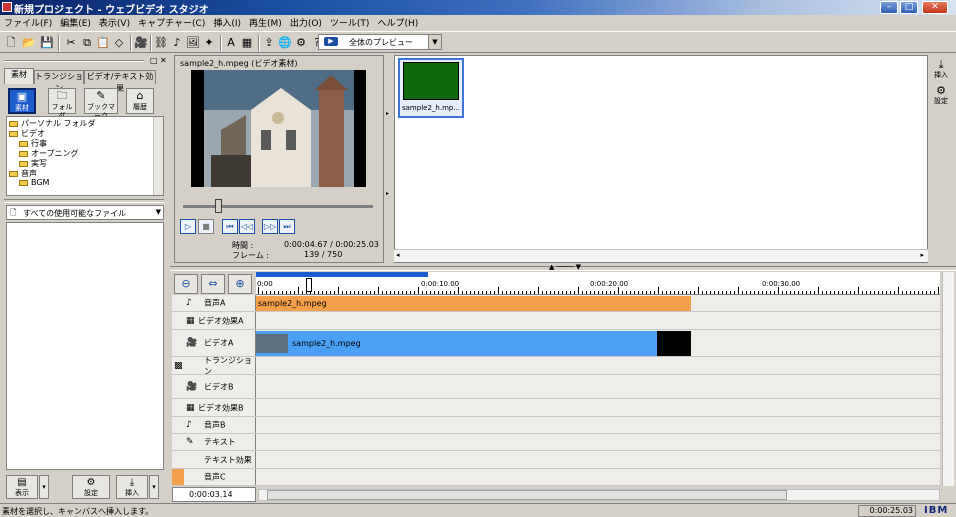 This screenshot has width=956, height=517. I want to click on timeline-horizontal-scrollbar, so click(599, 495).